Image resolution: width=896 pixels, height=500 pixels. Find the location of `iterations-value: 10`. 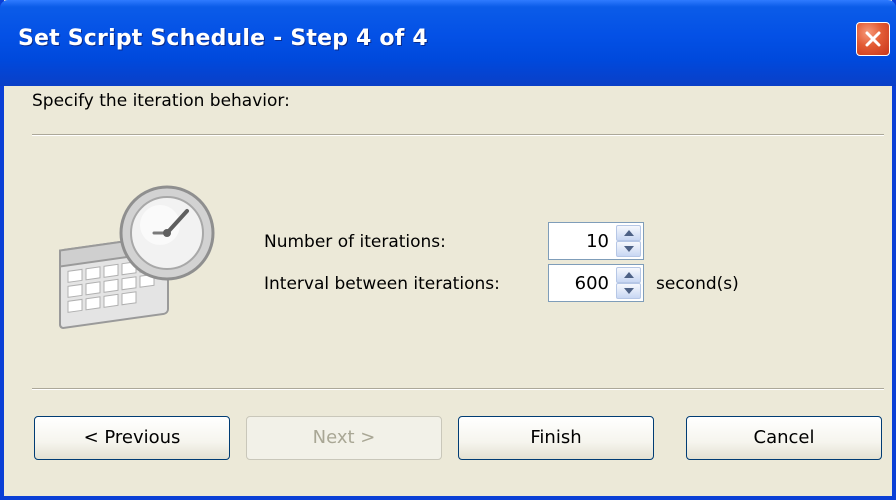

iterations-value: 10 is located at coordinates (597, 241).